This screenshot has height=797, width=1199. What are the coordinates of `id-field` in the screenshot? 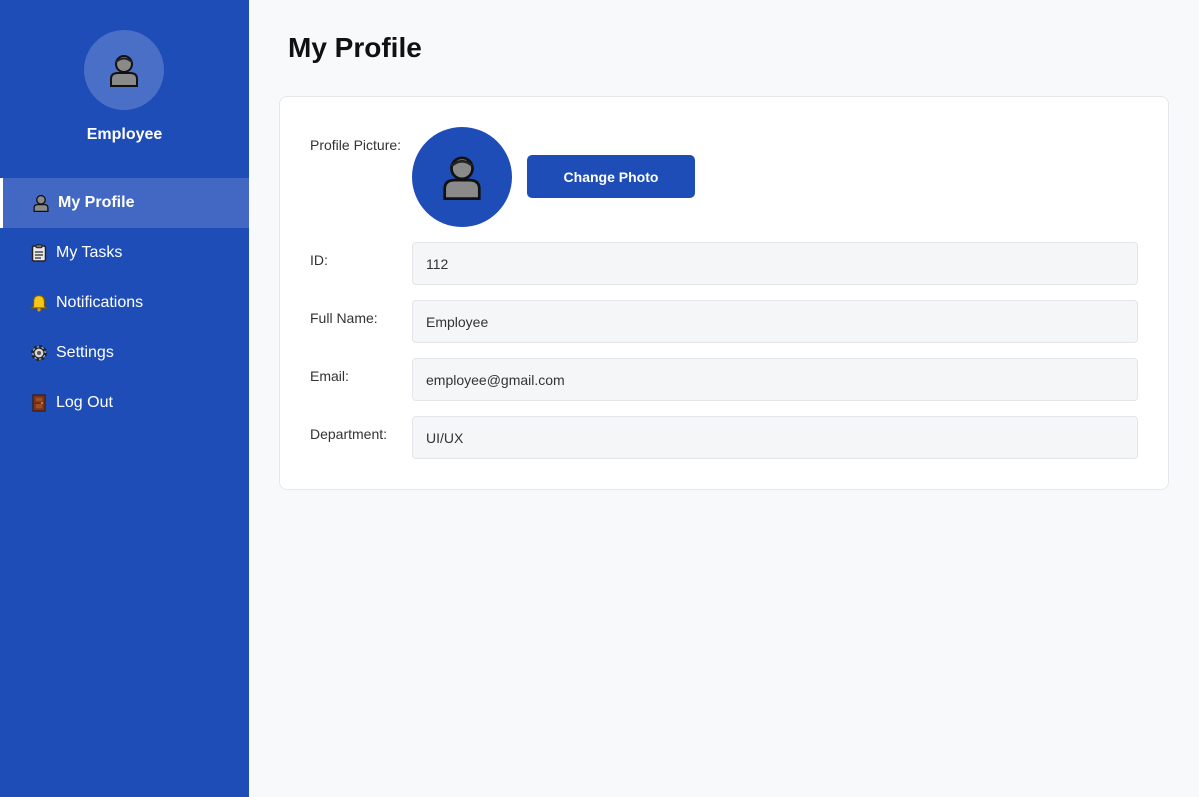 It's located at (775, 263).